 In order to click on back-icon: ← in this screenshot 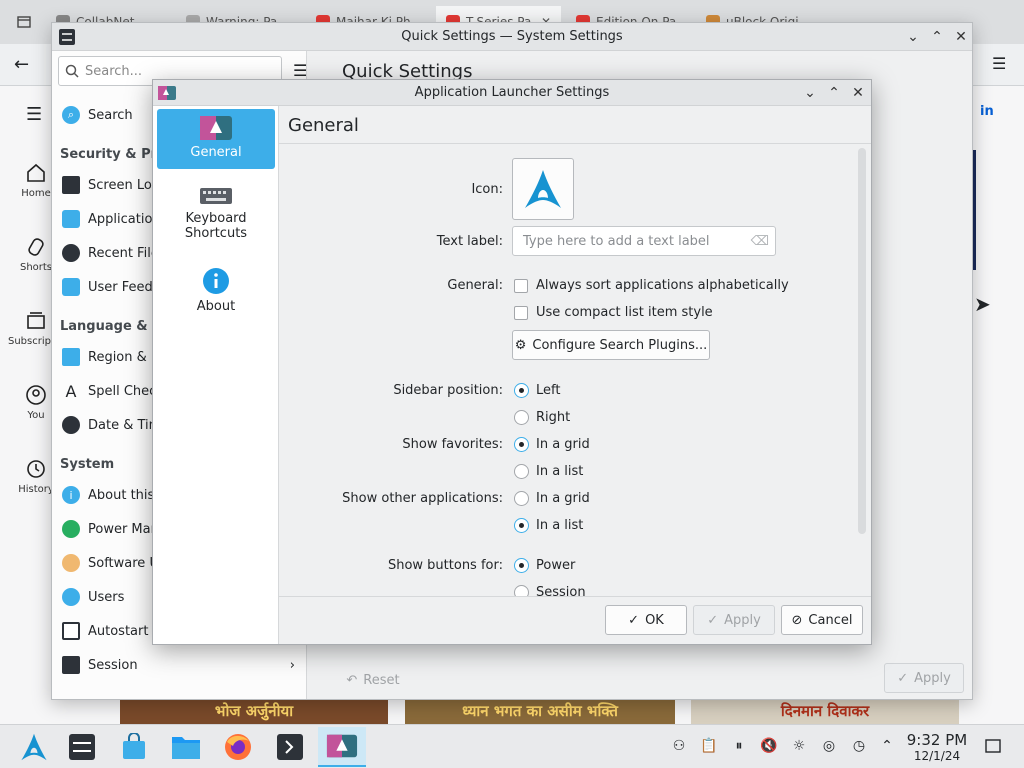, I will do `click(21, 64)`.